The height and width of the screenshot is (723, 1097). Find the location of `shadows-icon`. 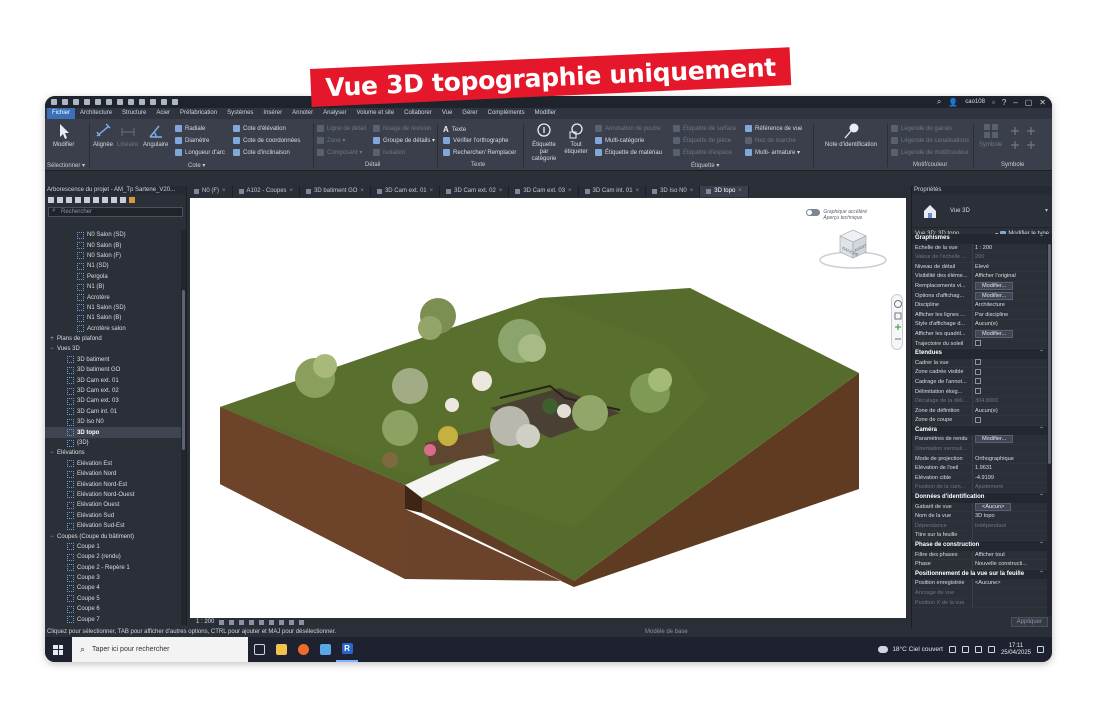

shadows-icon is located at coordinates (252, 622).